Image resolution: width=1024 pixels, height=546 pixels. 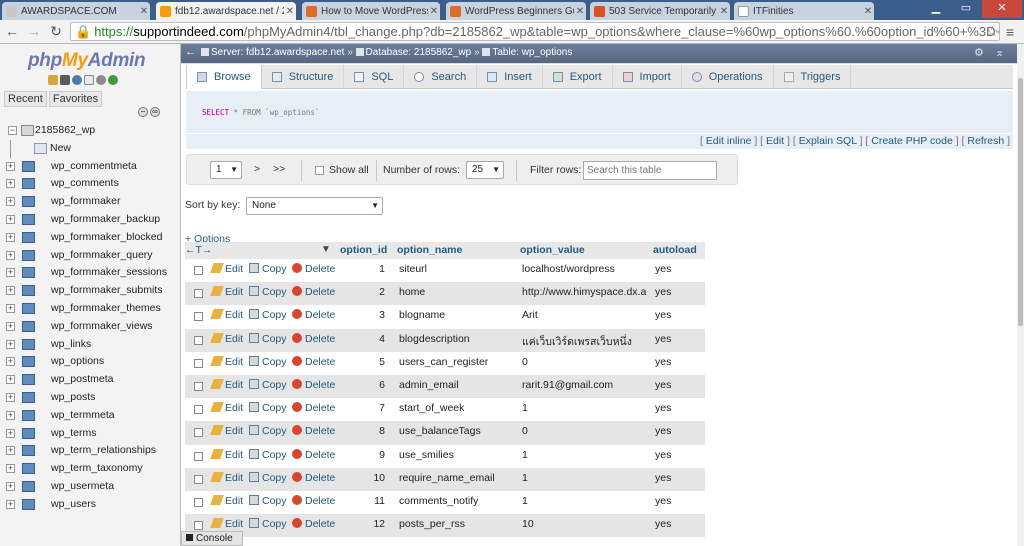 I want to click on reload-button: ↻, so click(x=56, y=31).